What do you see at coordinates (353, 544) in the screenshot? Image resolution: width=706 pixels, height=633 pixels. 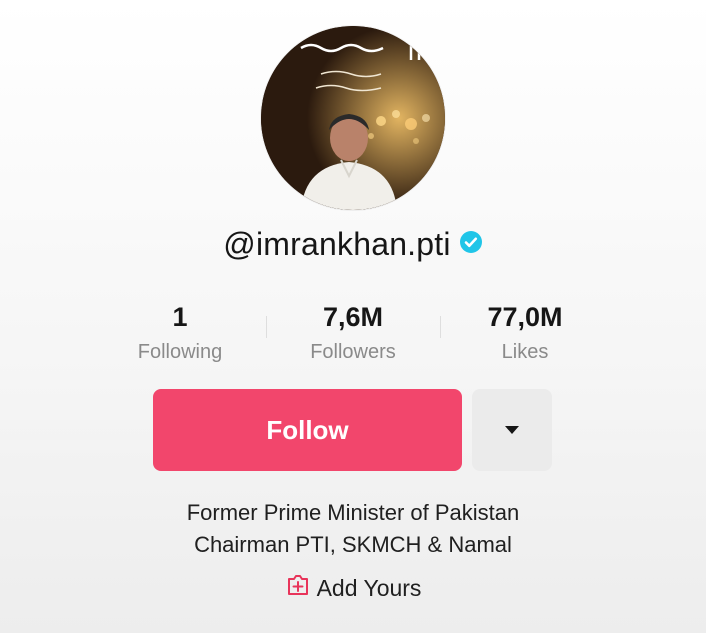 I see `bio-line: Chairman PTI, SKMCH & Namal` at bounding box center [353, 544].